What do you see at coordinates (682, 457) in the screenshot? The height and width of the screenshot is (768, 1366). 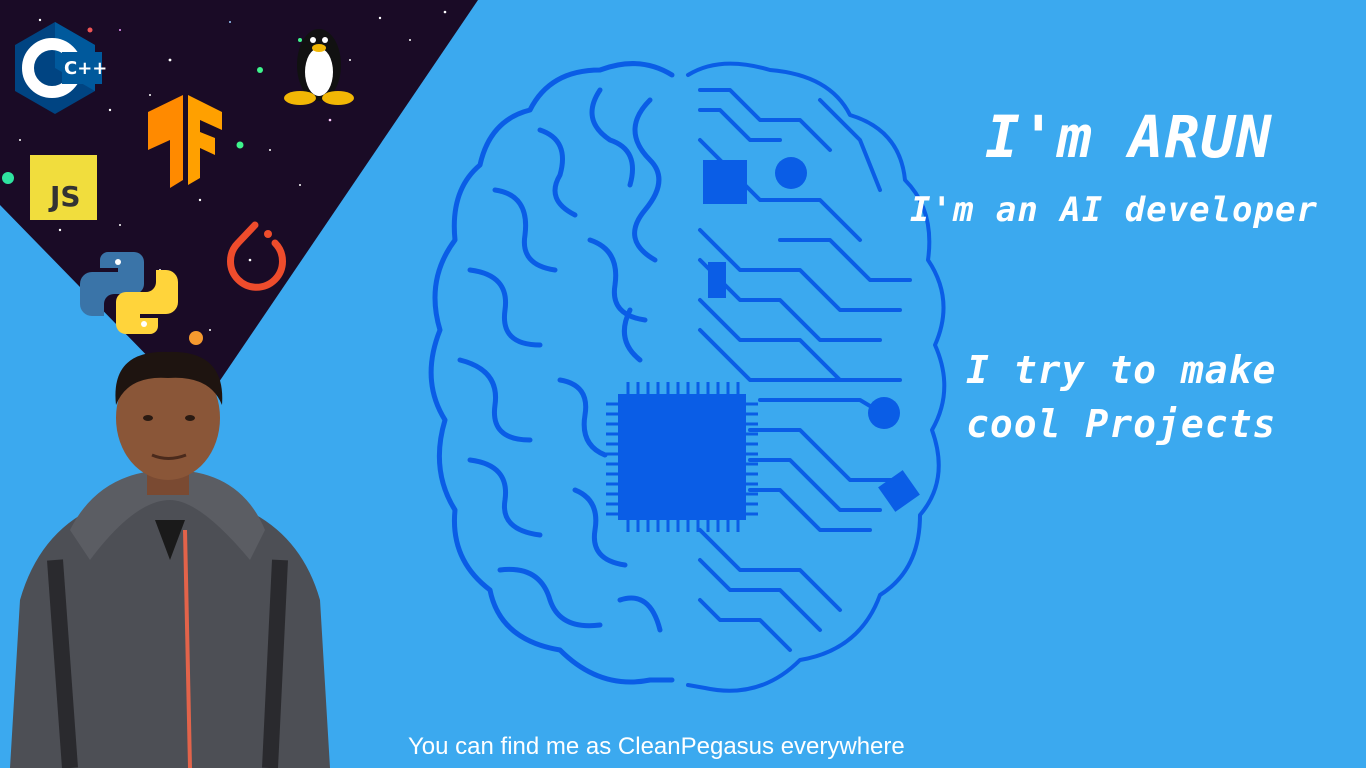 I see `cpu-chip` at bounding box center [682, 457].